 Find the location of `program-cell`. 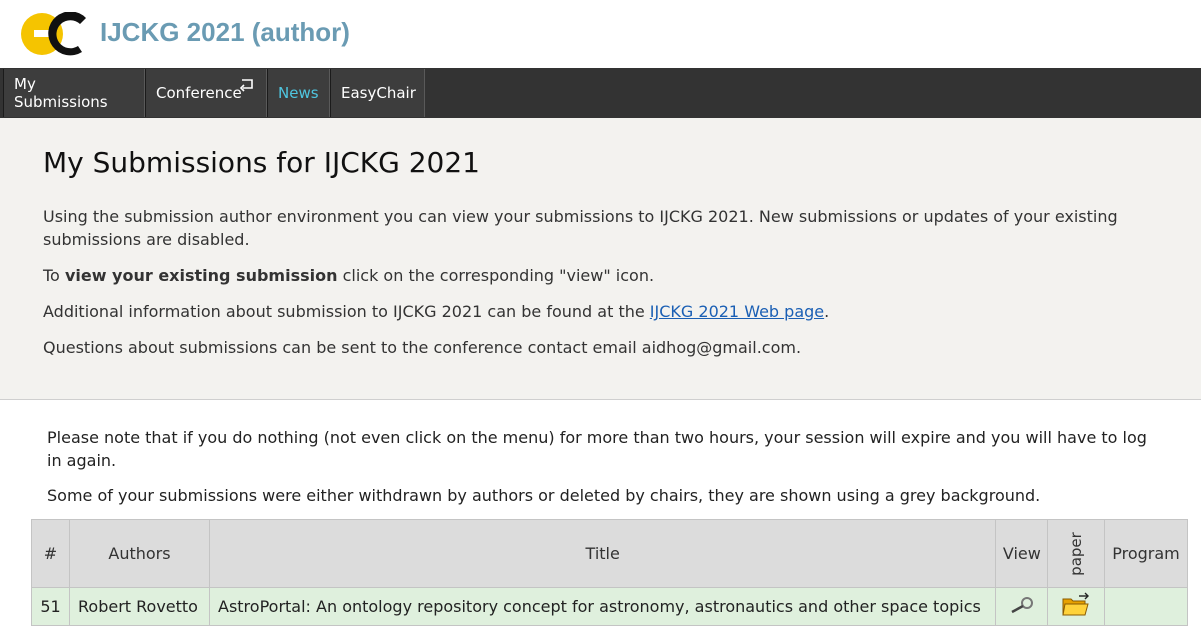

program-cell is located at coordinates (1146, 606).